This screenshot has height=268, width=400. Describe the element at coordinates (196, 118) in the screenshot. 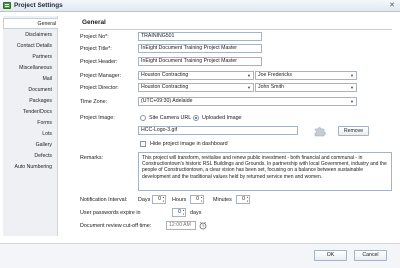

I see `uploaded-image-radio` at that location.